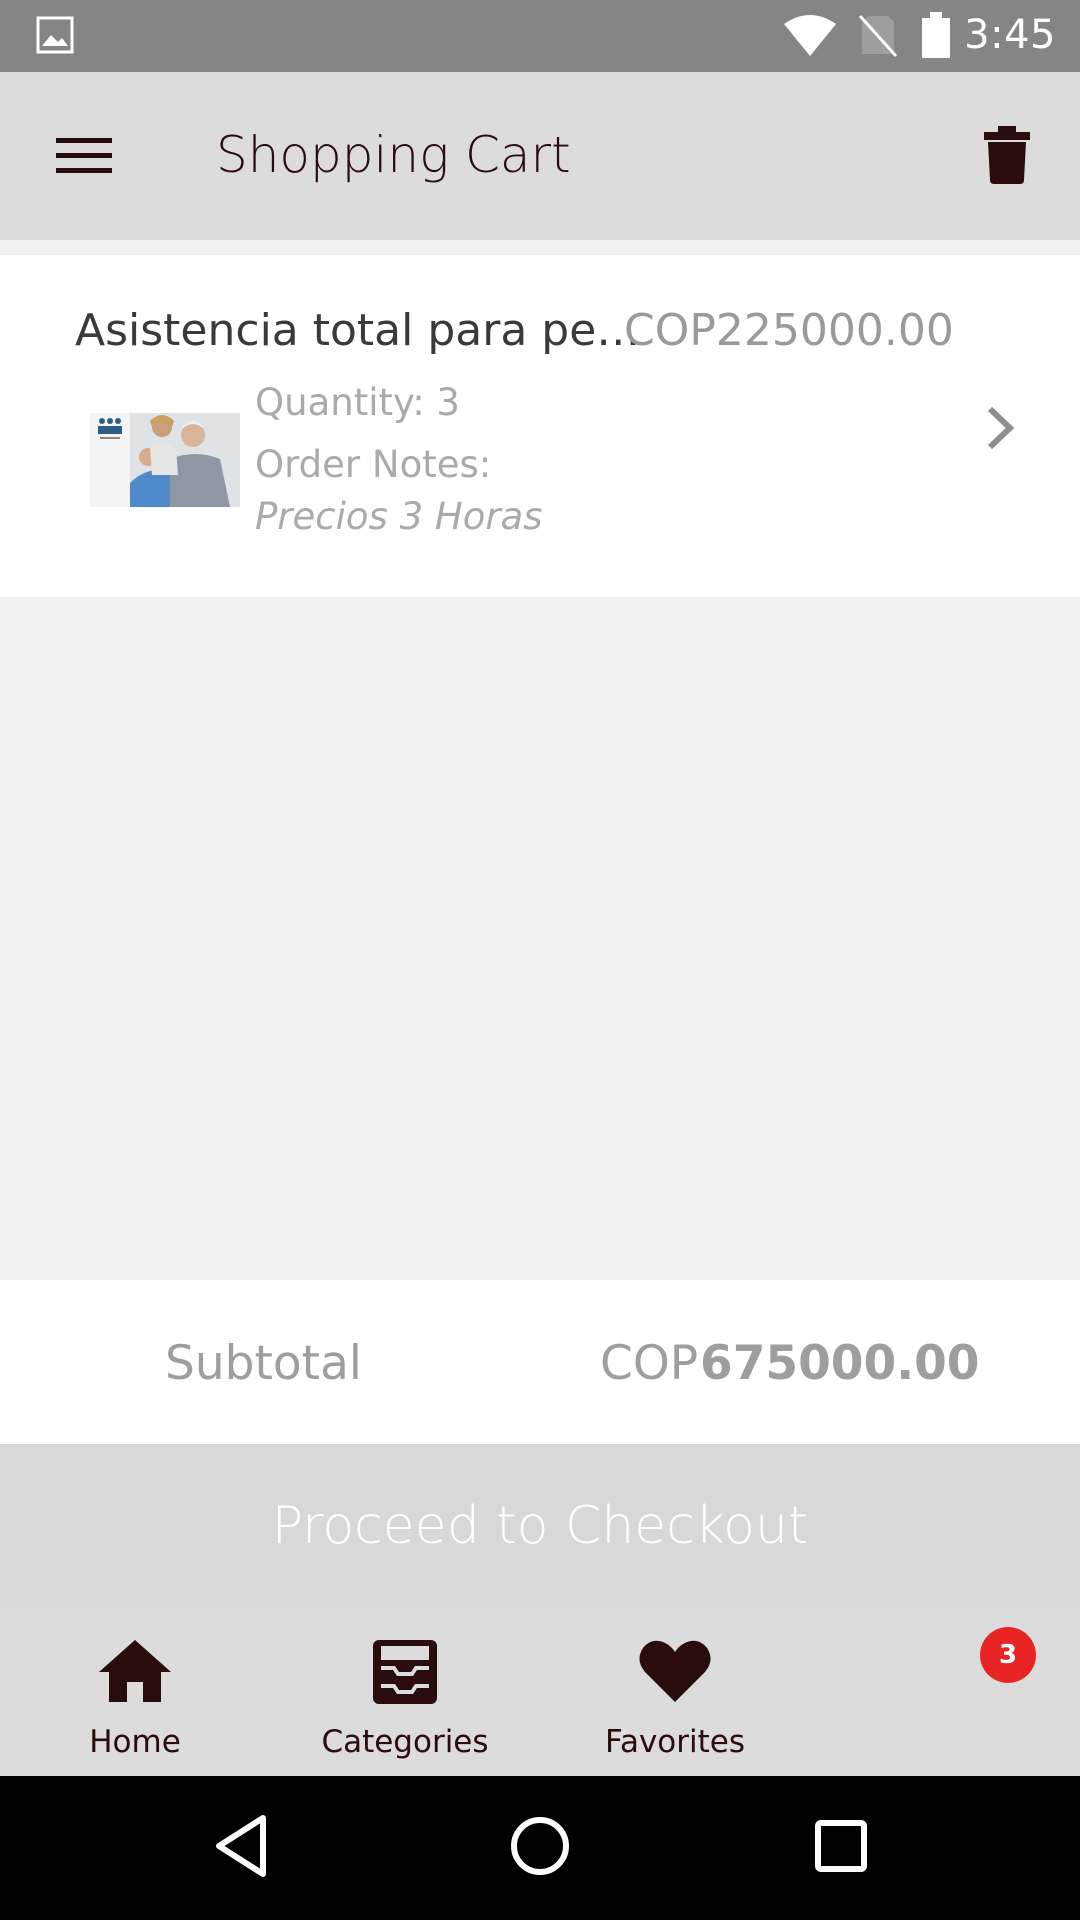 This screenshot has width=1080, height=1920. Describe the element at coordinates (165, 460) in the screenshot. I see `product-thumbnail` at that location.